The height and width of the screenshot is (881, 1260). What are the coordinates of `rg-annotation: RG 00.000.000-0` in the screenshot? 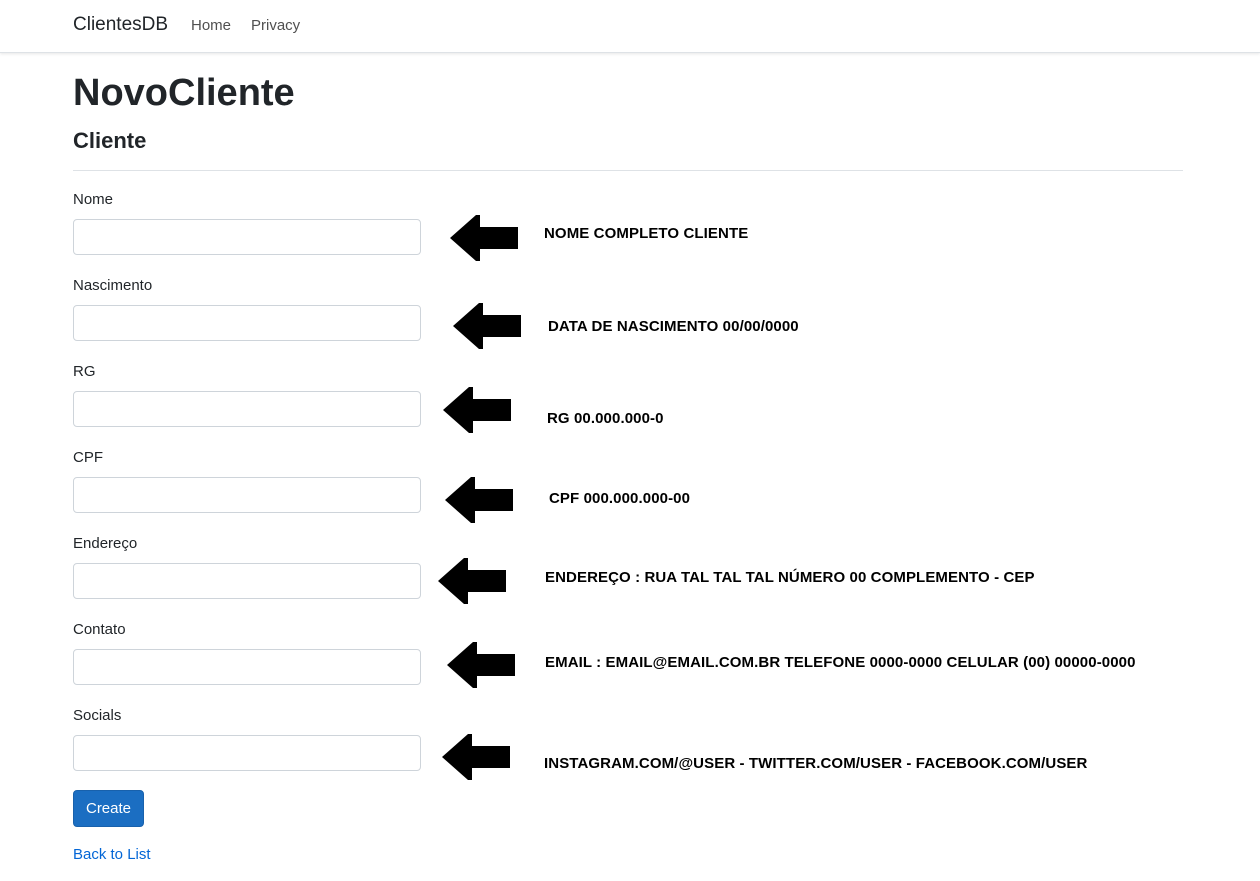 It's located at (605, 418).